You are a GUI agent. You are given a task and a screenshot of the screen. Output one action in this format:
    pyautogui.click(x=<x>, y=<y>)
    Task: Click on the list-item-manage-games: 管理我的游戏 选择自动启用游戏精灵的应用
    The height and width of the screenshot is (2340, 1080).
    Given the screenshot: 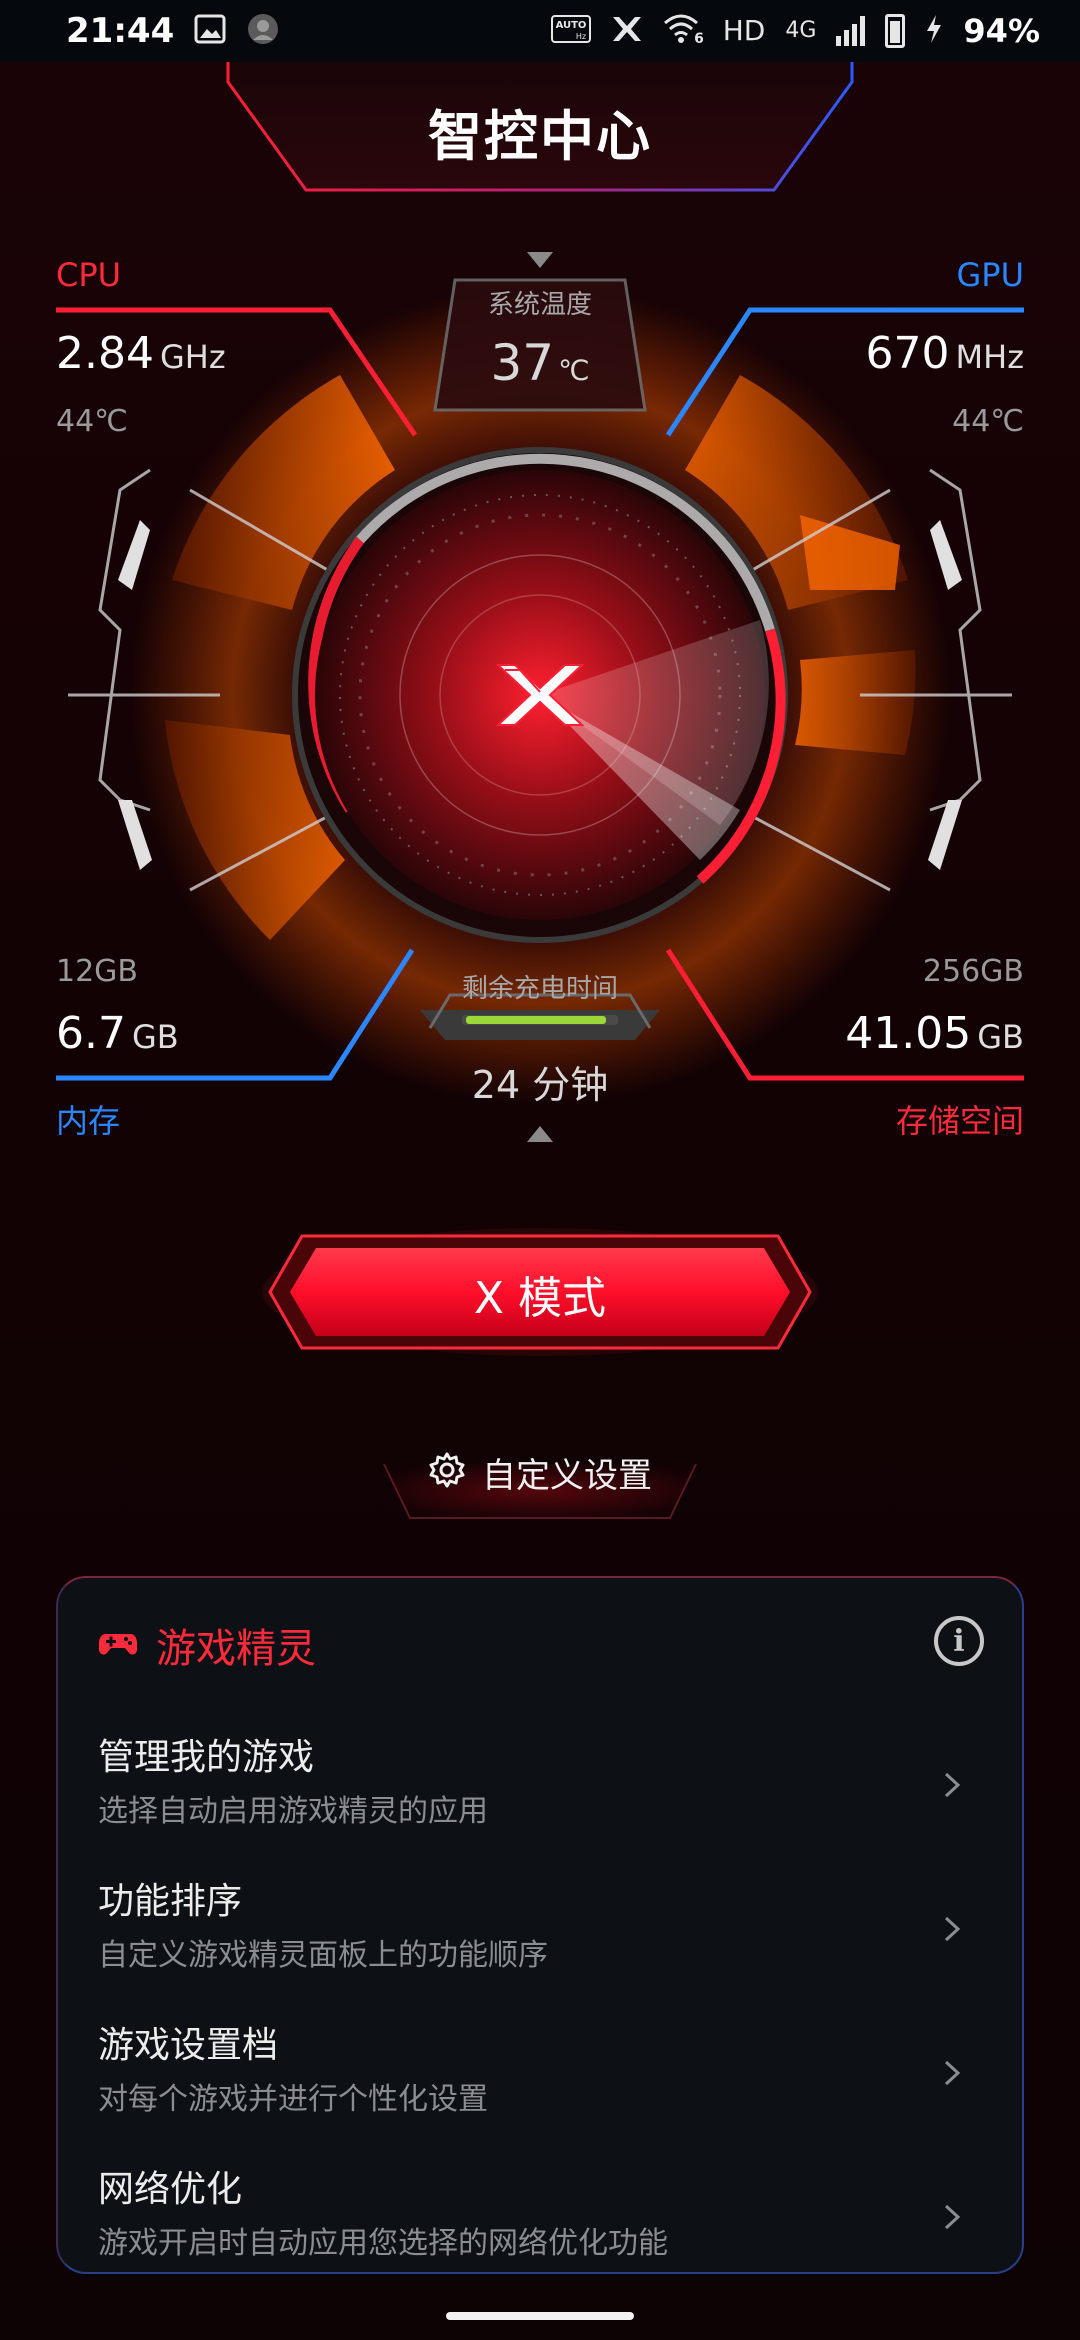 What is the action you would take?
    pyautogui.click(x=542, y=1788)
    